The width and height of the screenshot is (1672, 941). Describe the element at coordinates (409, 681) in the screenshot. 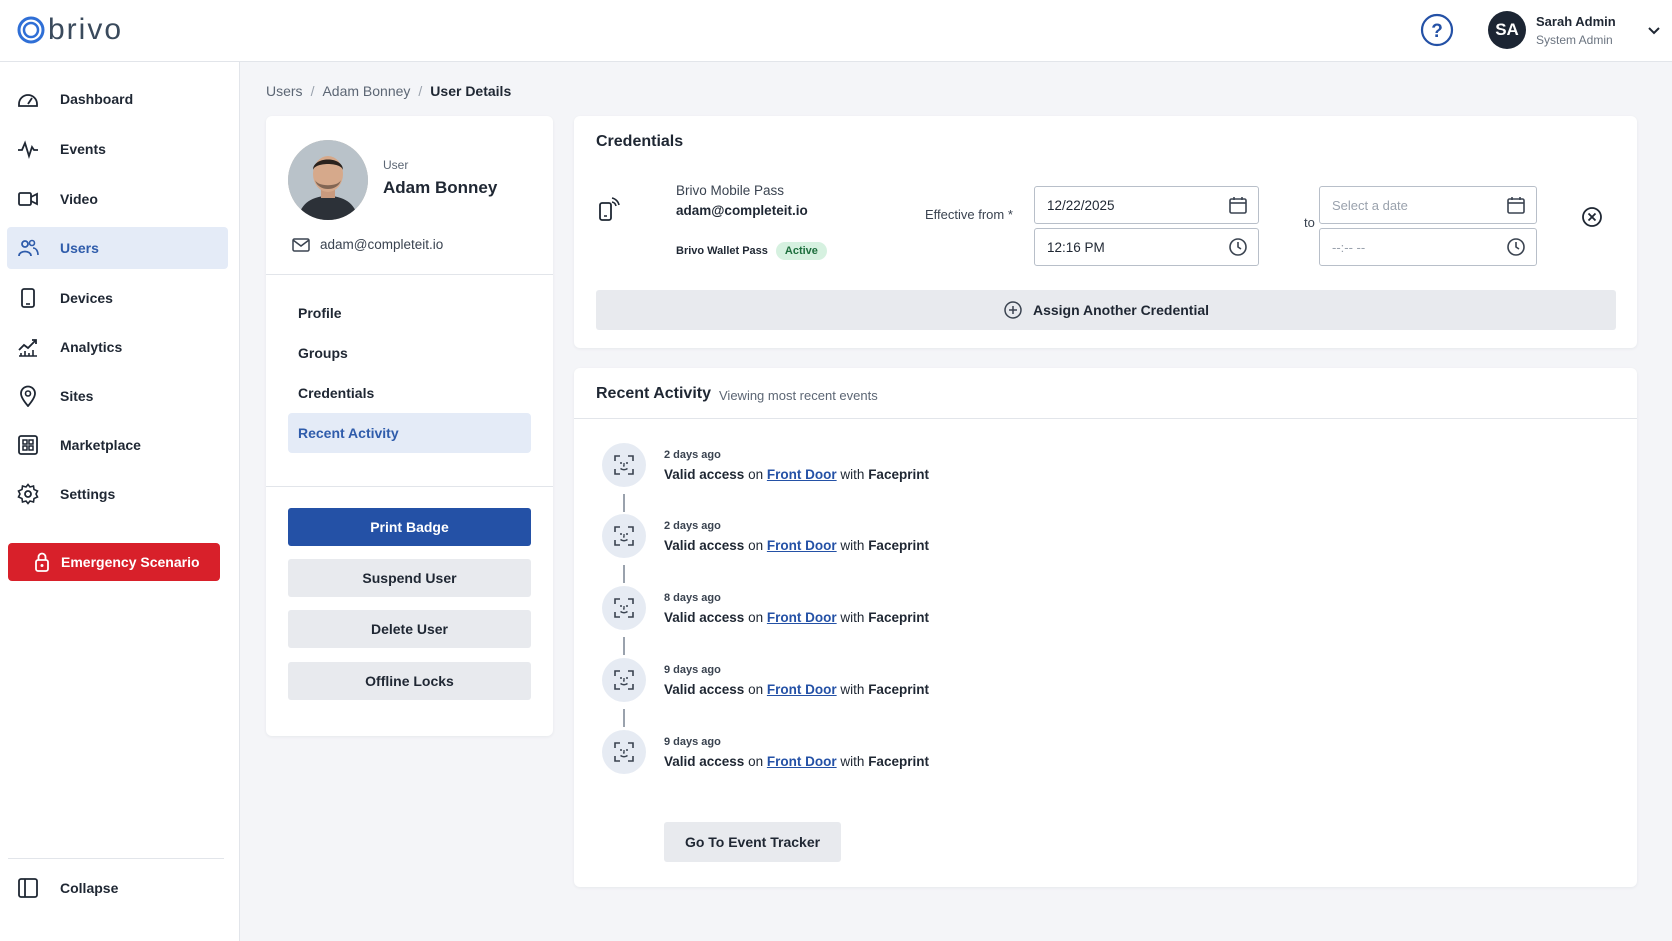

I see `offline-locks-button: Offline Locks` at that location.